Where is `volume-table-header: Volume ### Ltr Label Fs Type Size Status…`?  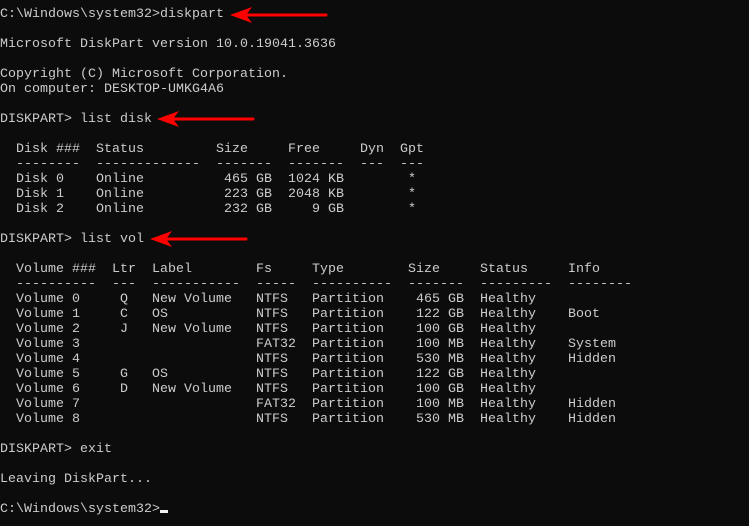 volume-table-header: Volume ### Ltr Label Fs Type Size Status… is located at coordinates (300, 268).